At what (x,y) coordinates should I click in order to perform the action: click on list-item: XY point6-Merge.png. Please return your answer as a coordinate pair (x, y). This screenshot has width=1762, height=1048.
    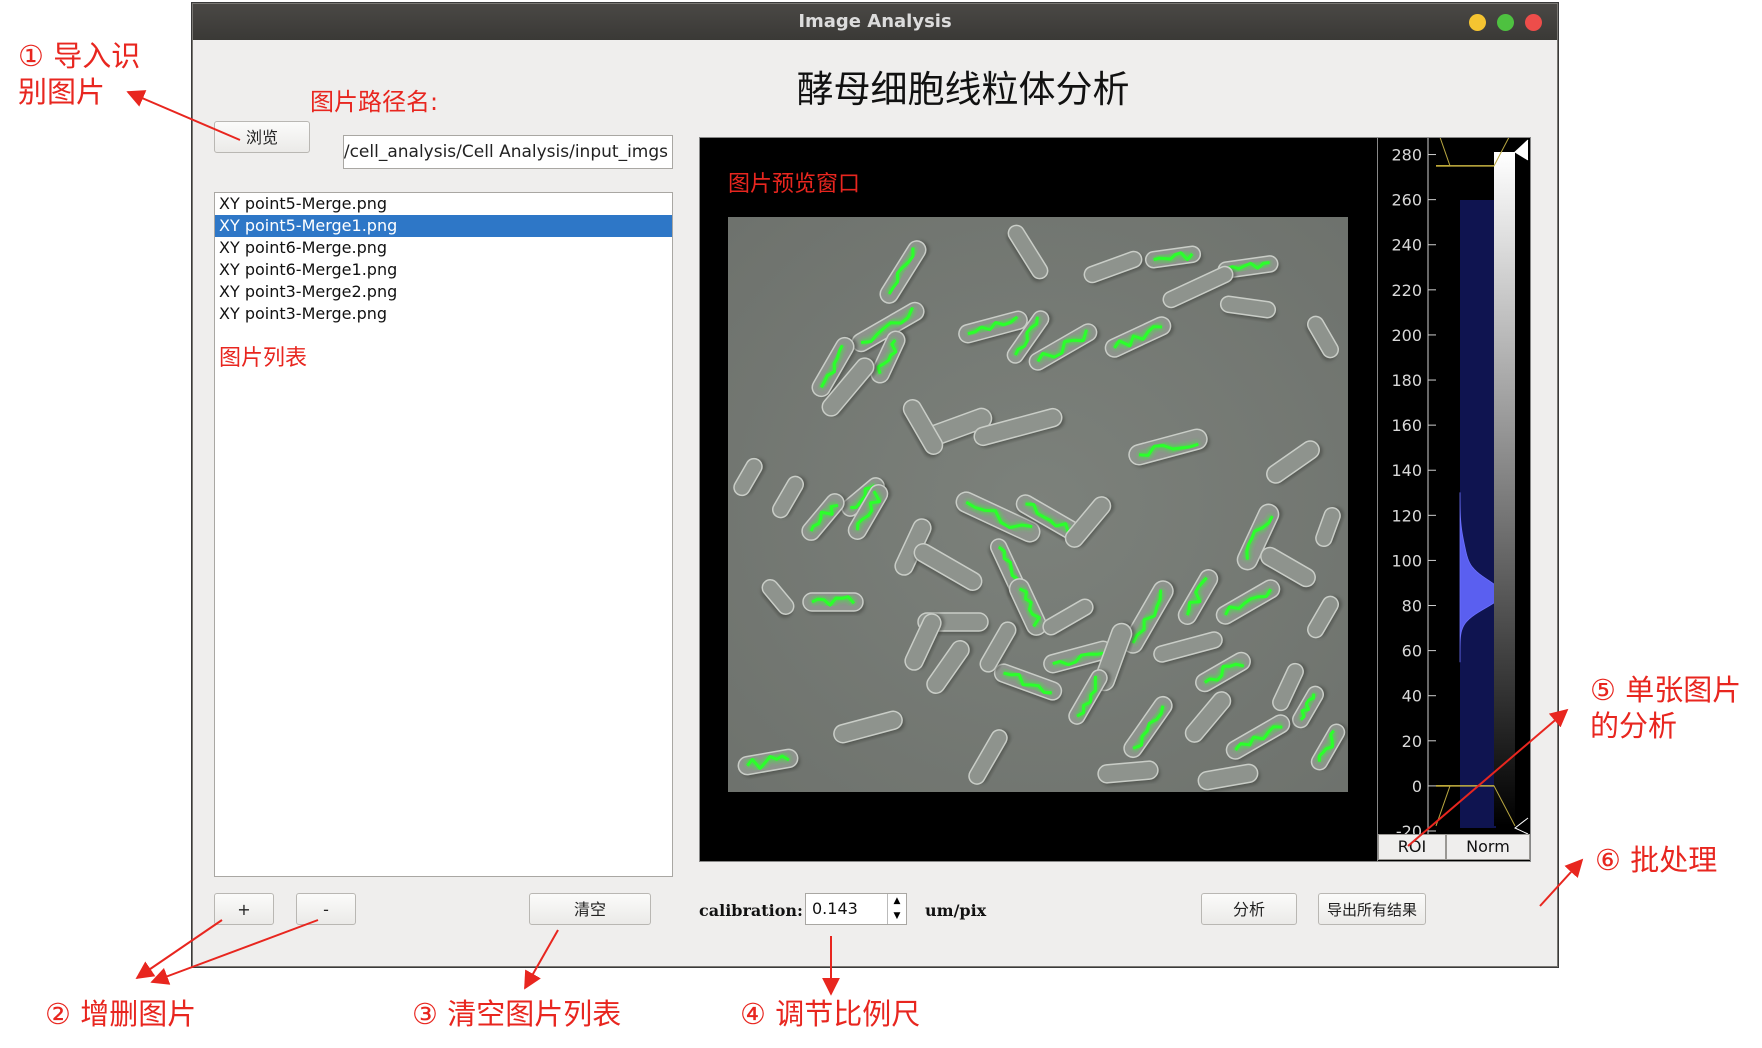
    Looking at the image, I should click on (443, 248).